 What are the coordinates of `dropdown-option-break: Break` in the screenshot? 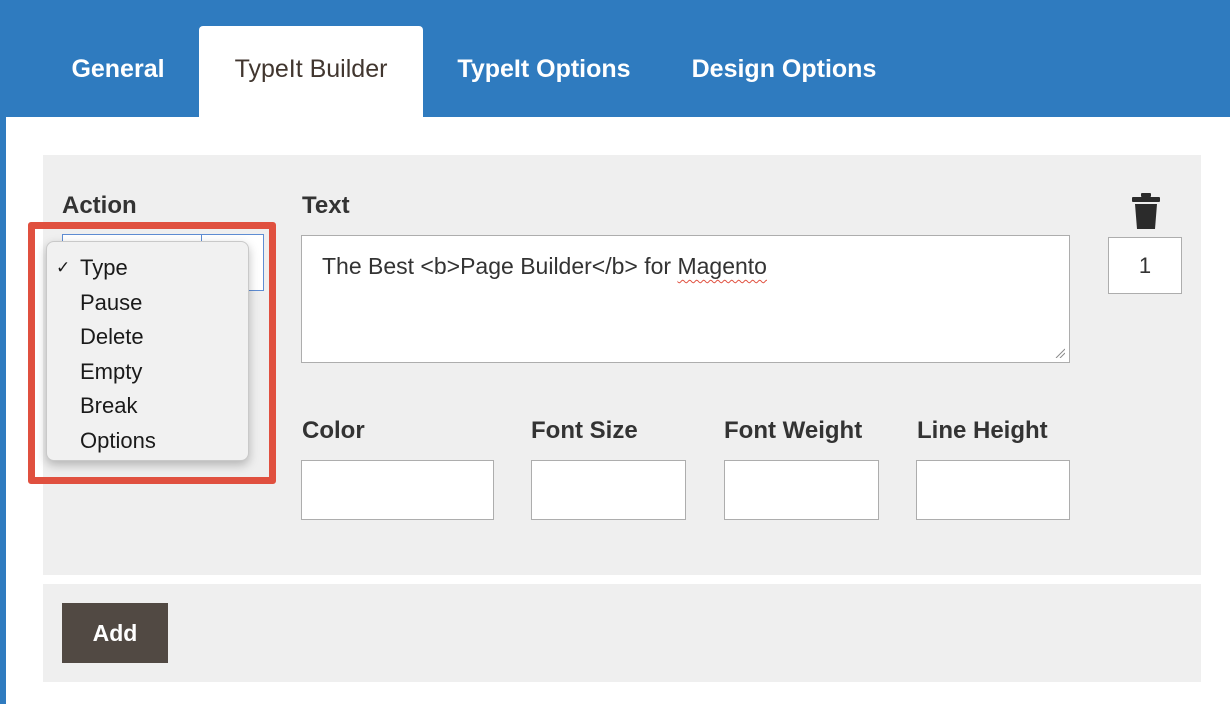 It's located at (147, 406).